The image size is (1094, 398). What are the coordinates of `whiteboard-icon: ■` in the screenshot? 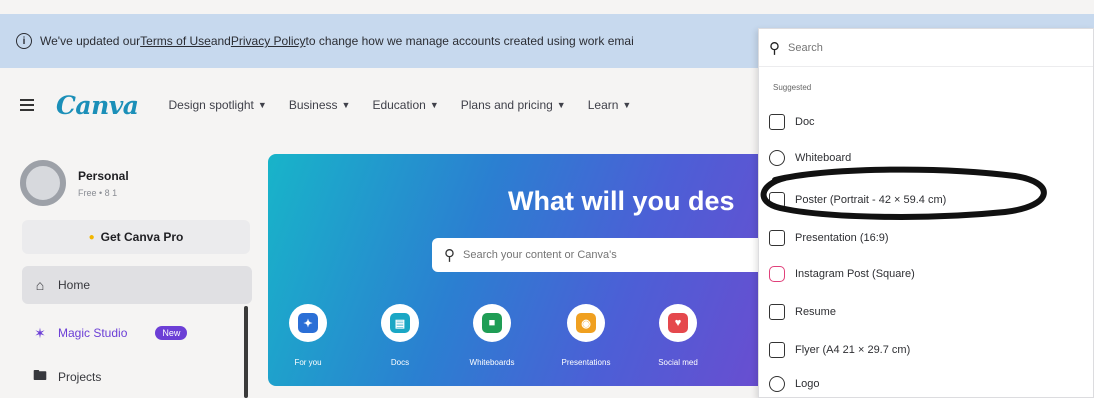 It's located at (492, 323).